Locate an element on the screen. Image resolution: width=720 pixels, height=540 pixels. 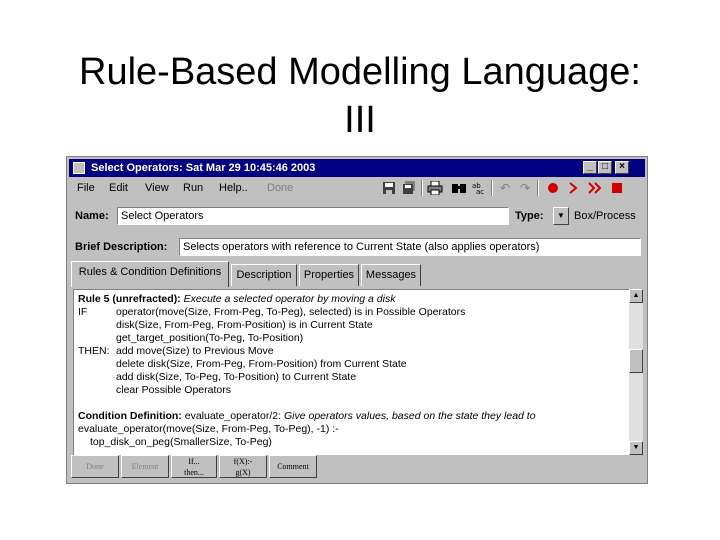
stop-icon is located at coordinates (617, 188).